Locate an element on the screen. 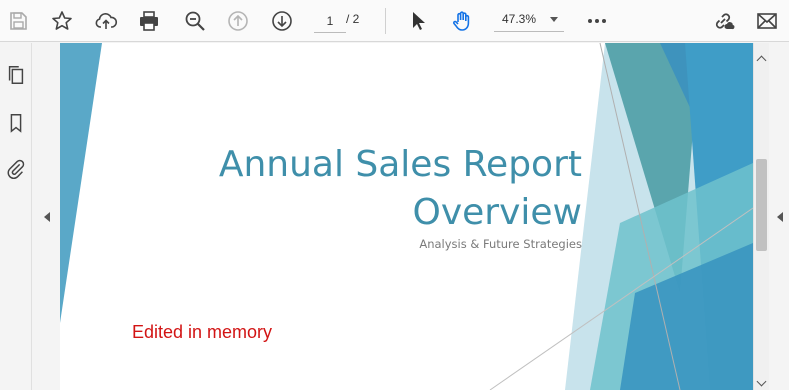 The image size is (789, 390). bookmark-icon is located at coordinates (16, 123).